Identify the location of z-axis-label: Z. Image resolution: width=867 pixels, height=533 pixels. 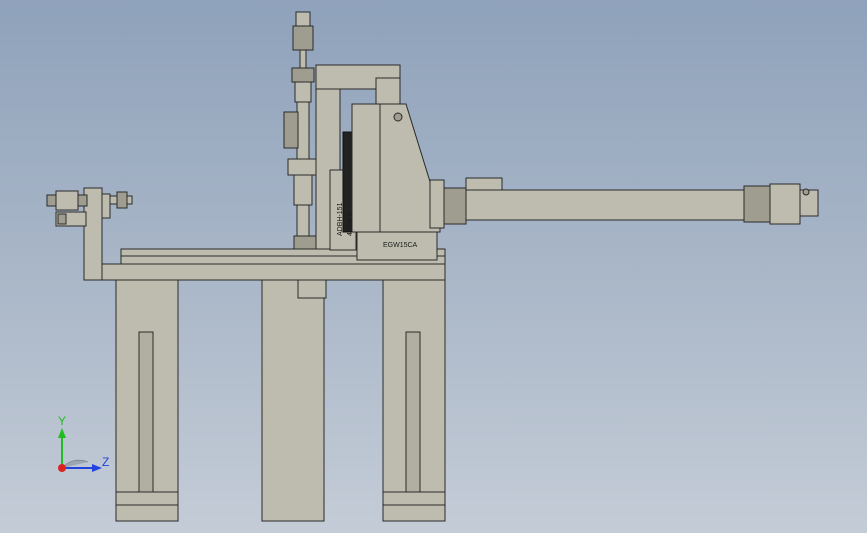
(105, 462).